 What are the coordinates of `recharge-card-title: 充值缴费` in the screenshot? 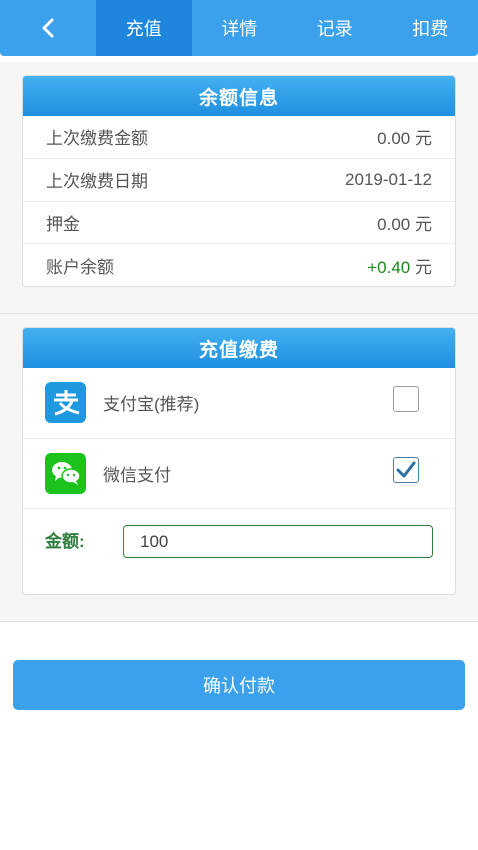 It's located at (239, 348).